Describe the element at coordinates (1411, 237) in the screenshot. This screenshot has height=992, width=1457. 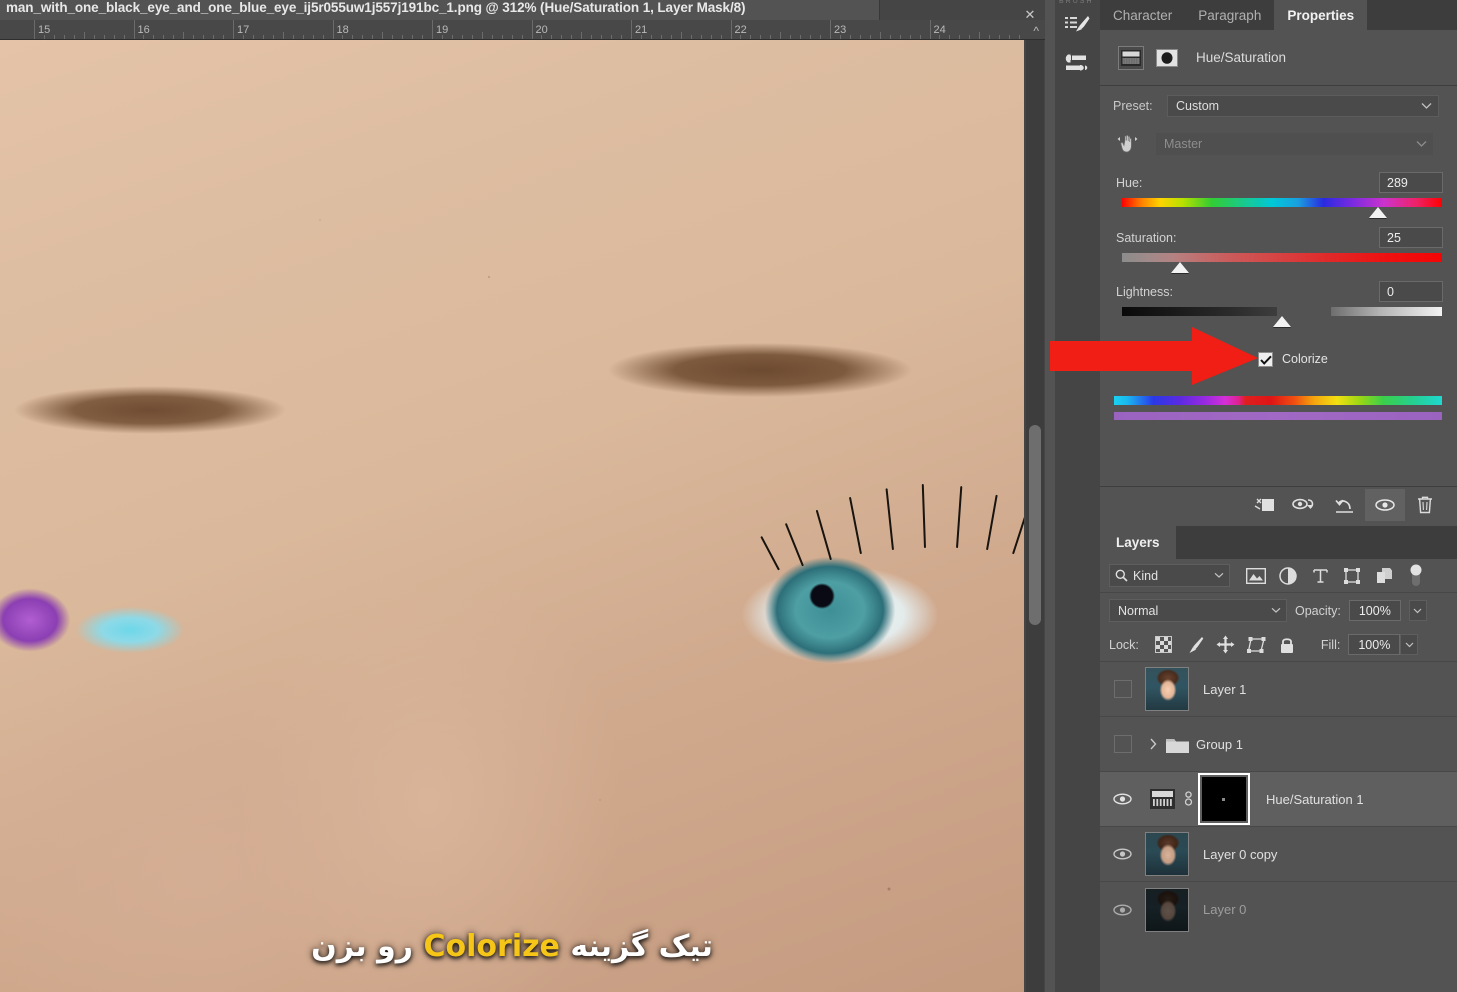
I see `saturation-value-field: 25` at that location.